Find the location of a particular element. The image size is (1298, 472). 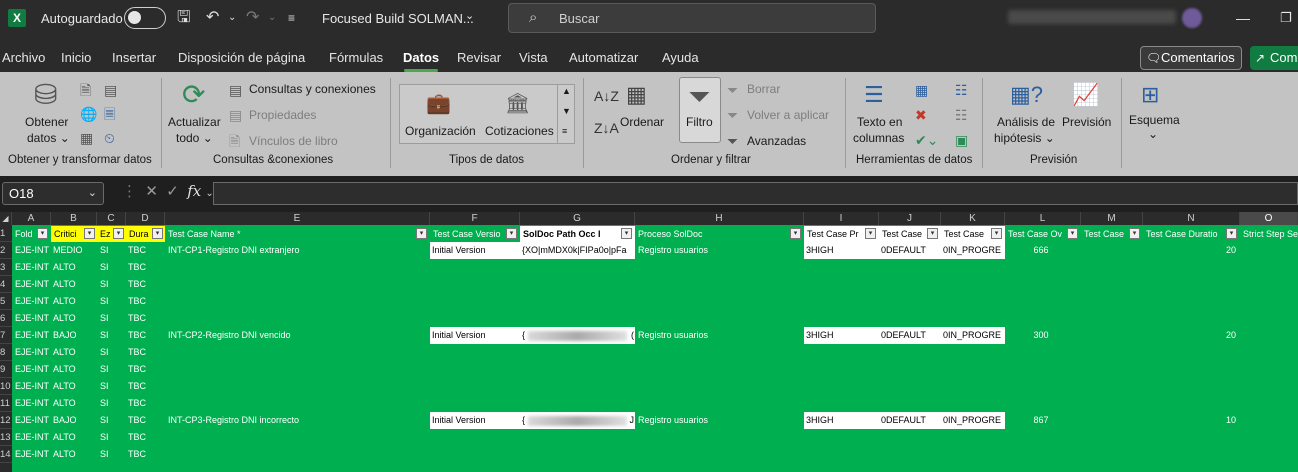

prevision-button: Previsión is located at coordinates (1086, 122).